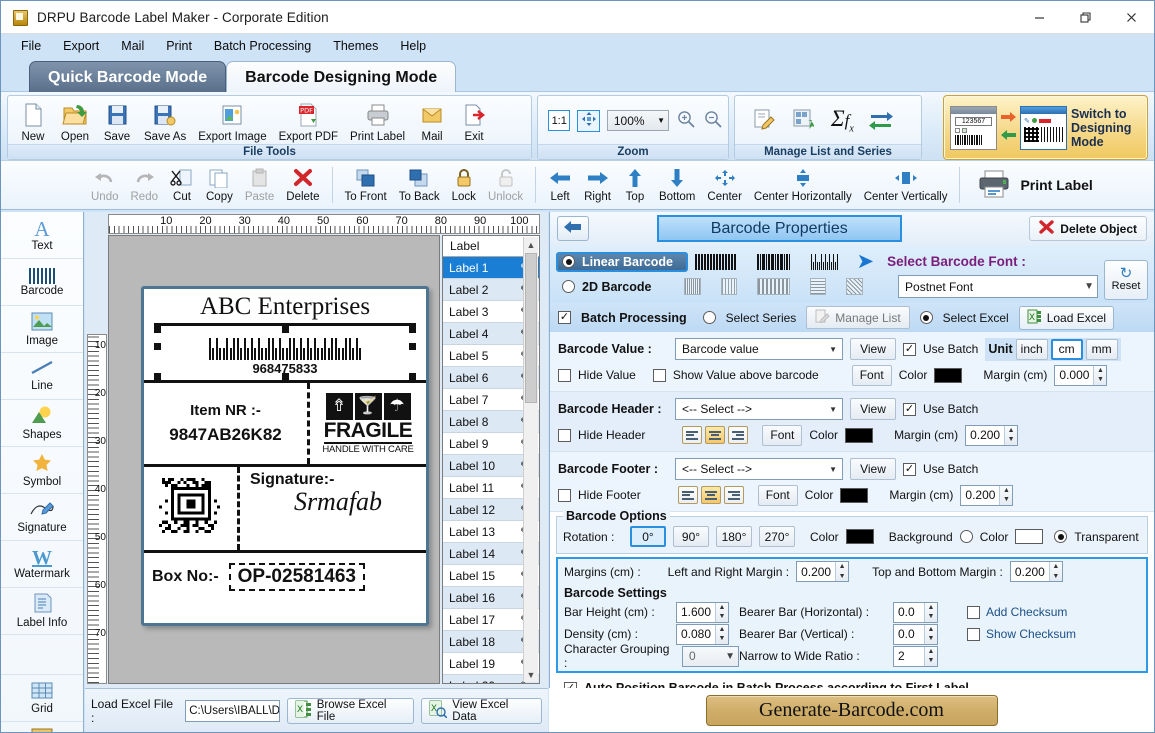 The width and height of the screenshot is (1155, 733). What do you see at coordinates (710, 656) in the screenshot?
I see `character-grouping-select: 0 ▼` at bounding box center [710, 656].